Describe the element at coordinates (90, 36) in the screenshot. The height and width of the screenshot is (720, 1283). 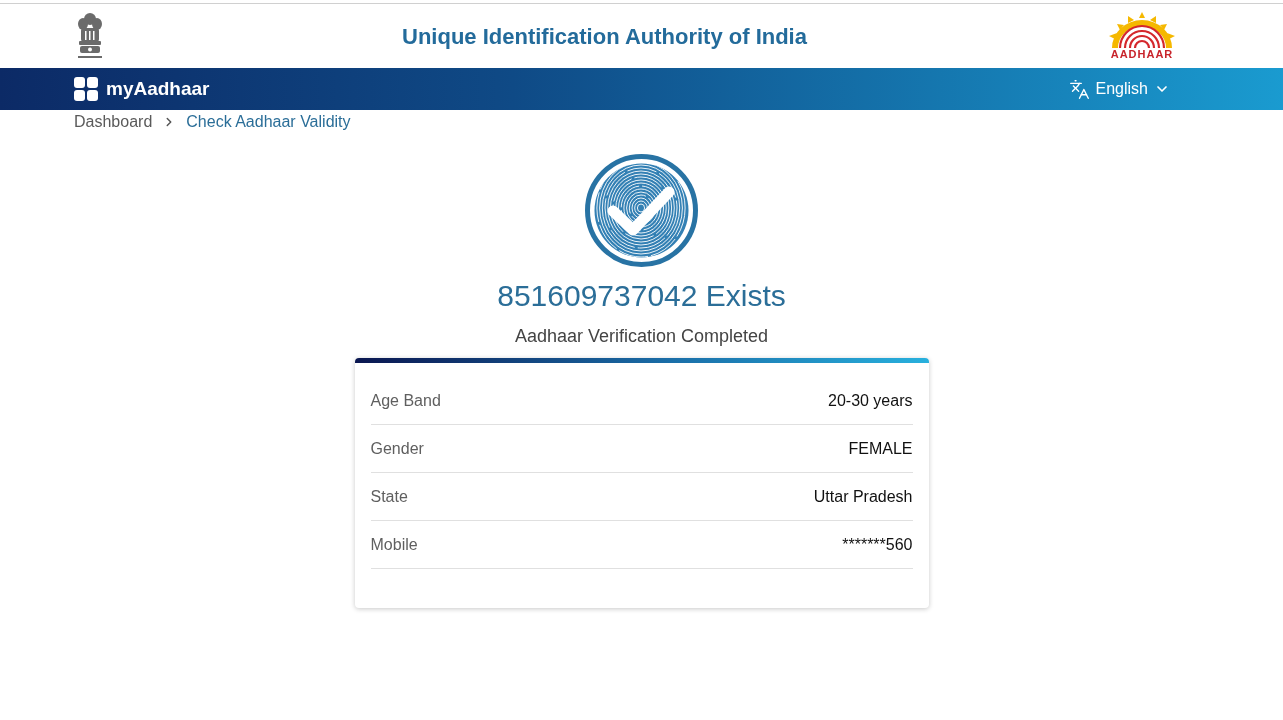
I see `emblem-logo` at that location.